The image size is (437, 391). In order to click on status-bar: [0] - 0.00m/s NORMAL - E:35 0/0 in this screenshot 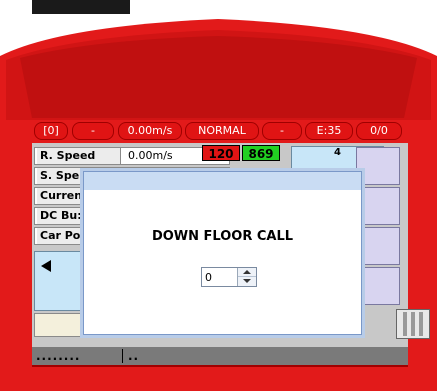, I will do `click(218, 131)`.